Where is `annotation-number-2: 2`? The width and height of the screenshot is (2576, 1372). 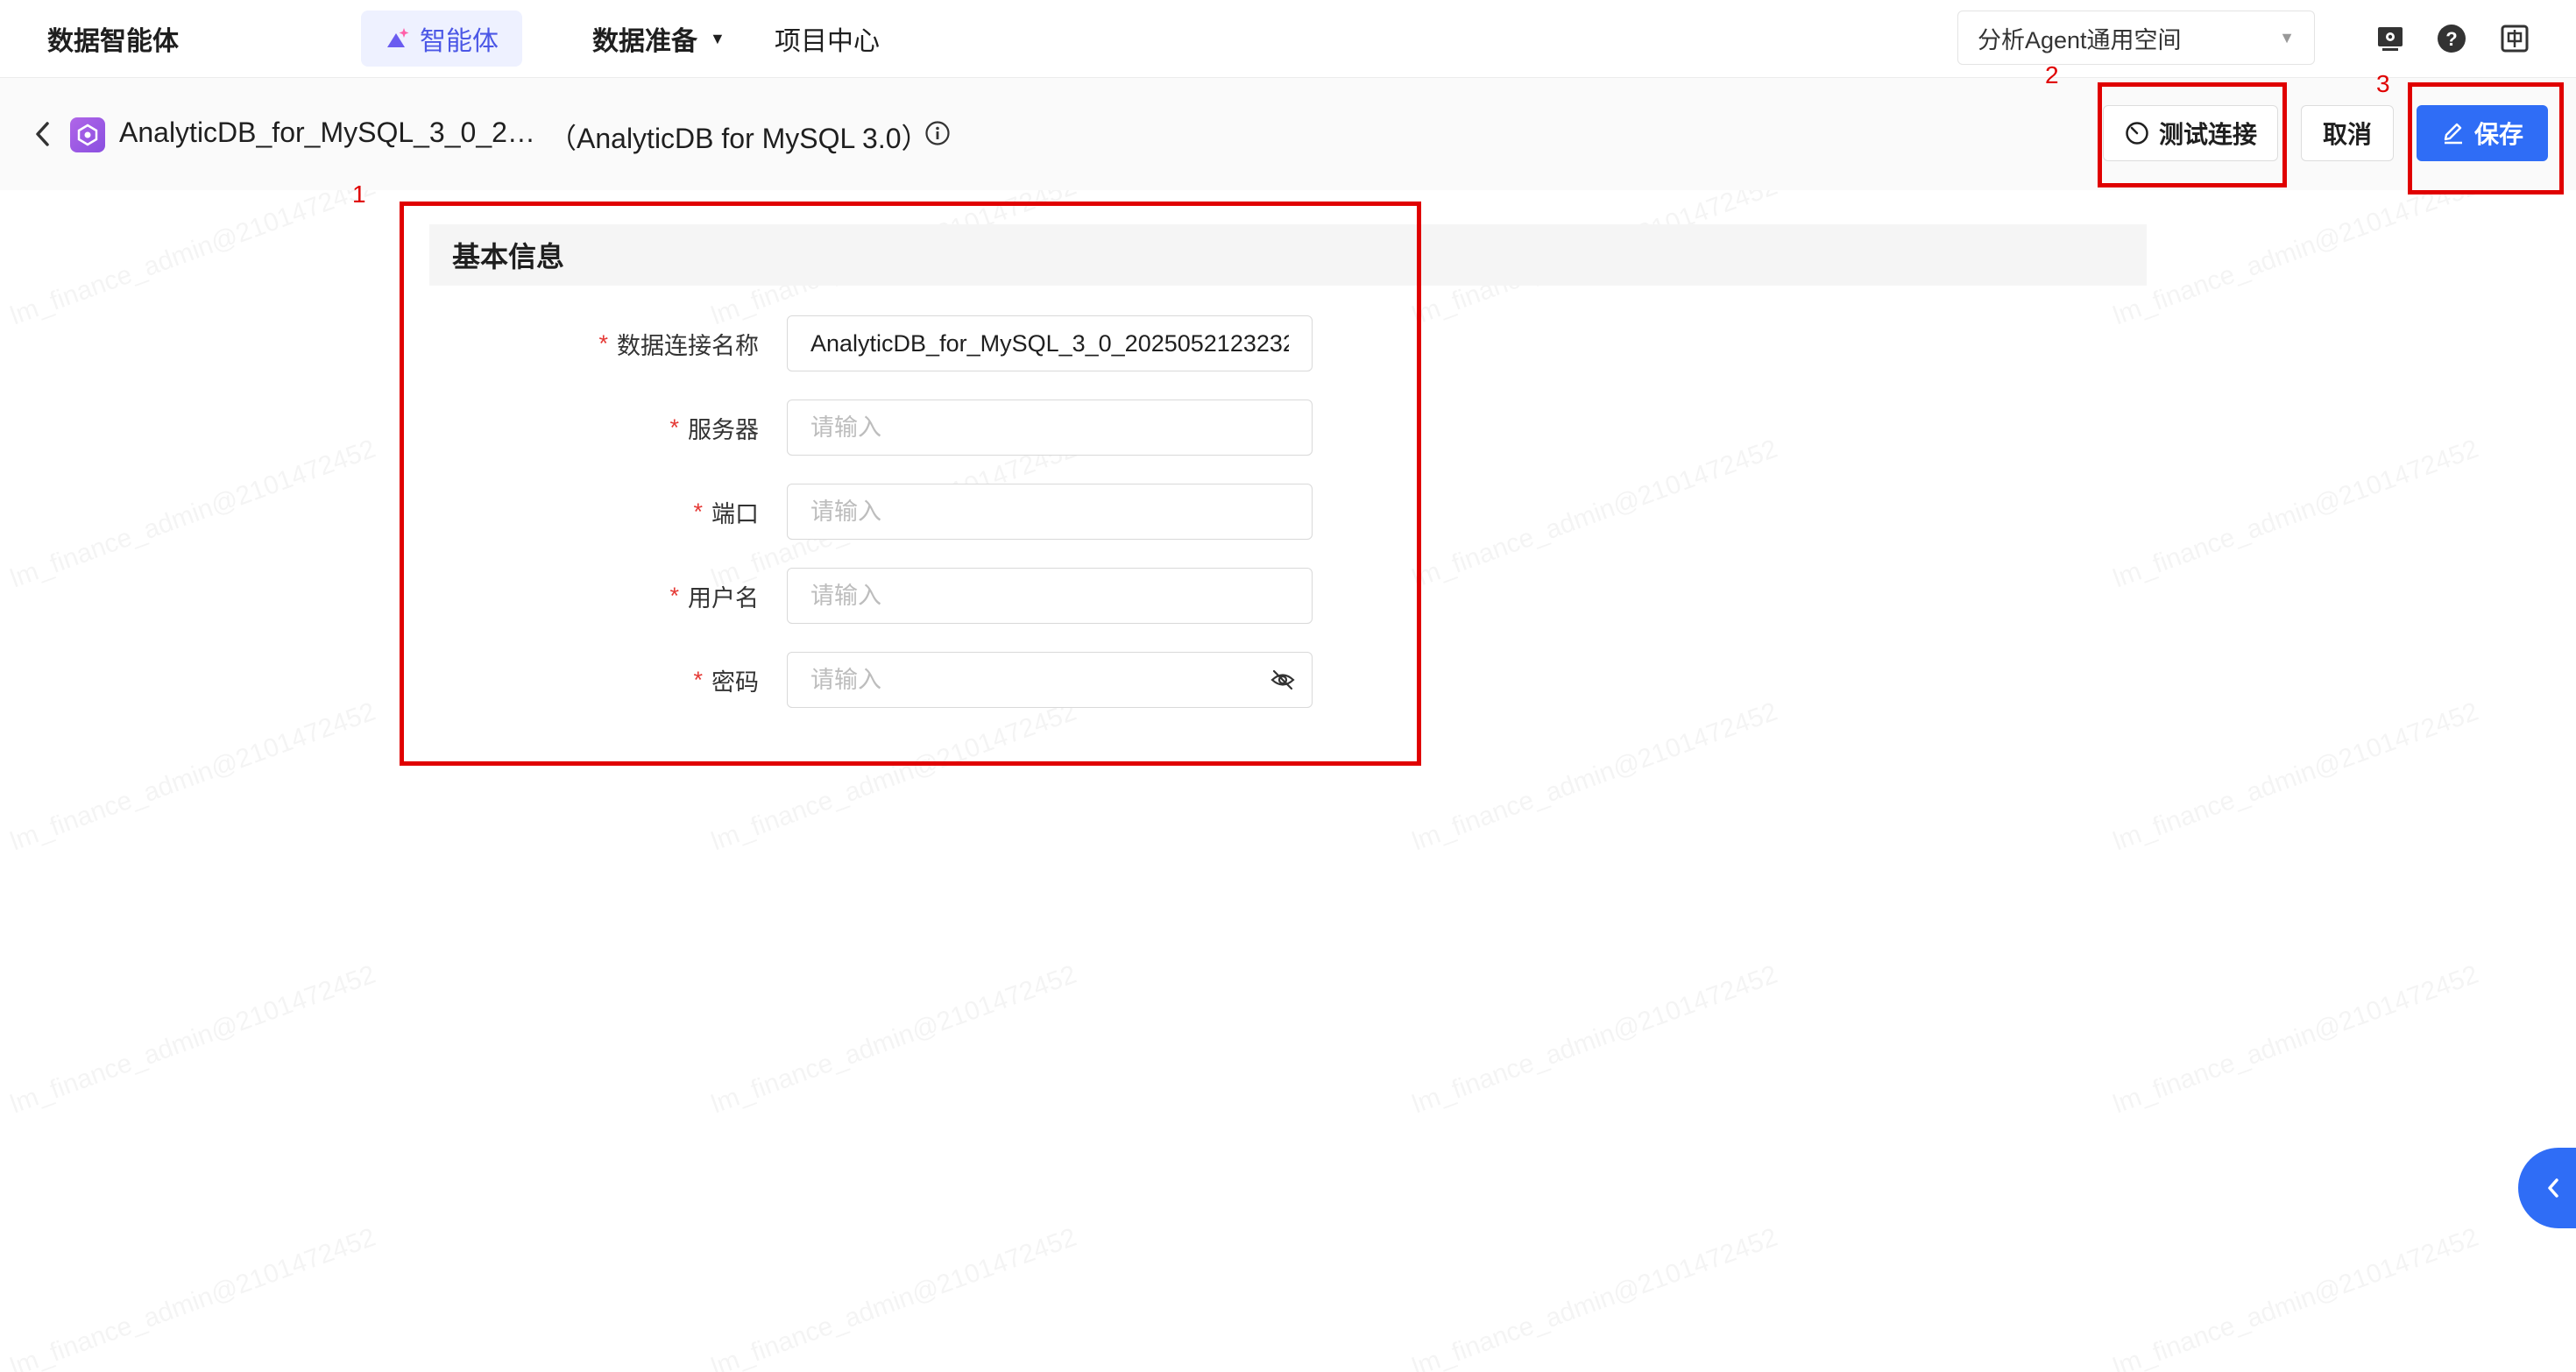
annotation-number-2: 2 is located at coordinates (2052, 75).